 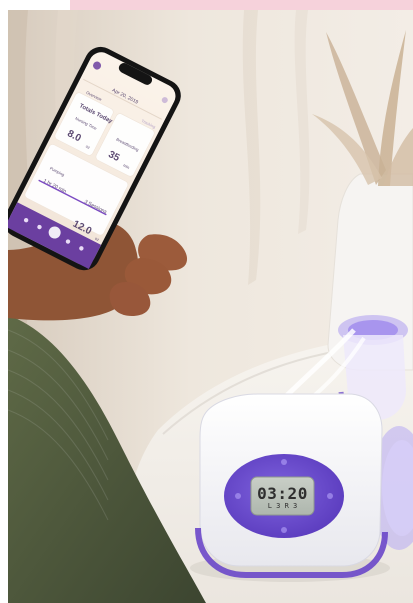 I want to click on tab-tracking: Tracking, so click(x=149, y=123).